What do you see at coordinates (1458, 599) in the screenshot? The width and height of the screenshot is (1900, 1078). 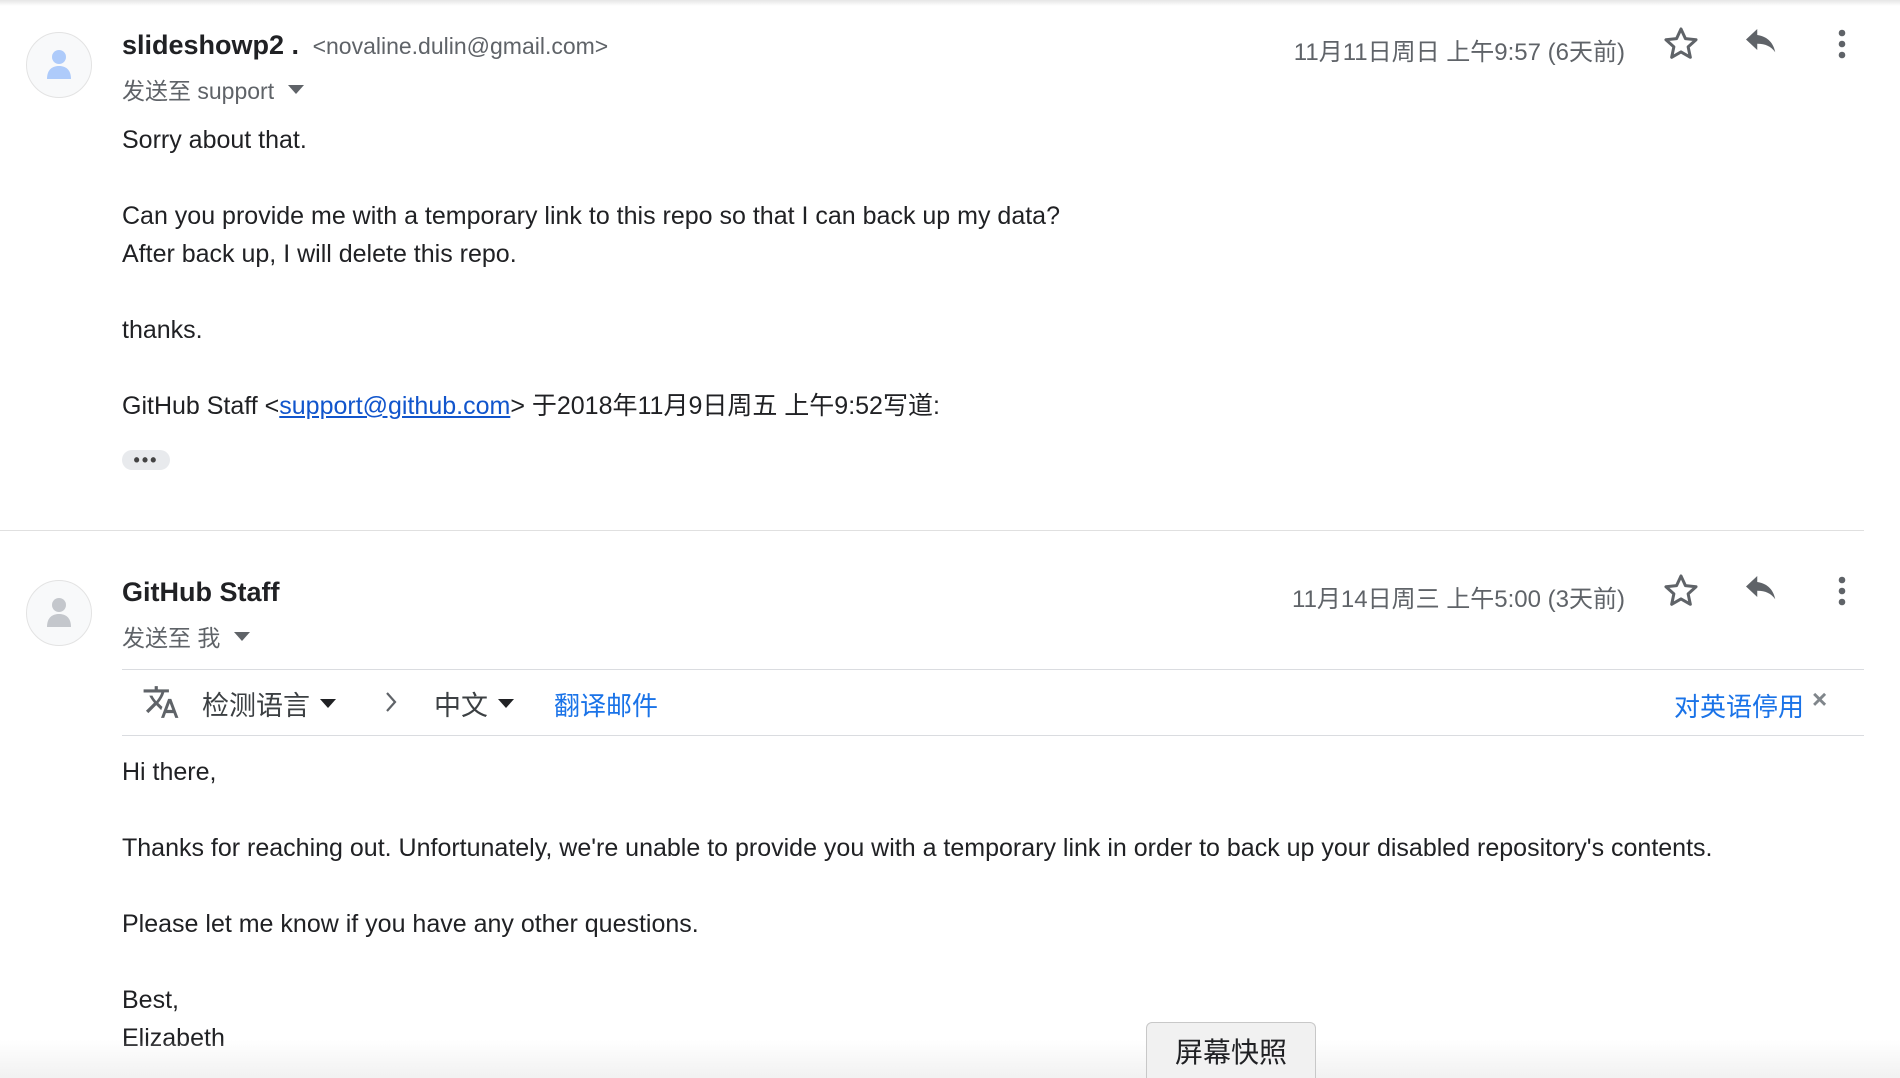 I see `message-date: 11月14日周三 上午5:00 (3天前)` at bounding box center [1458, 599].